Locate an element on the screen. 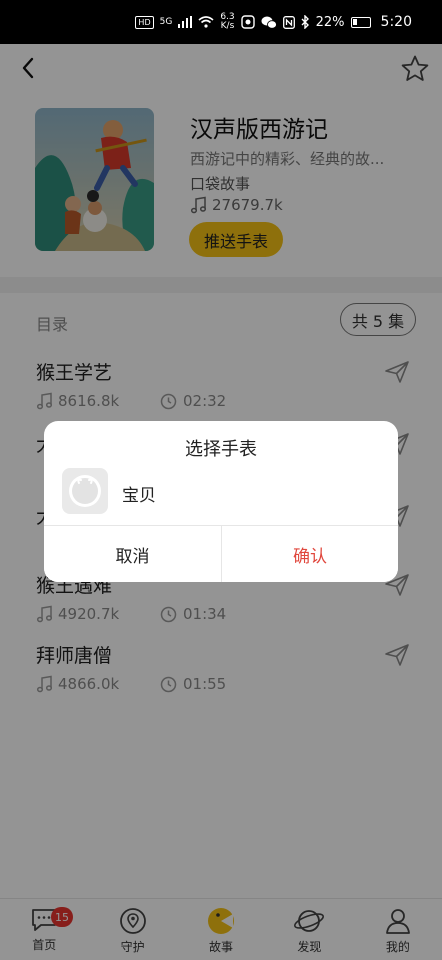 The width and height of the screenshot is (442, 960). net-speed: 6.3 K/s is located at coordinates (227, 22).